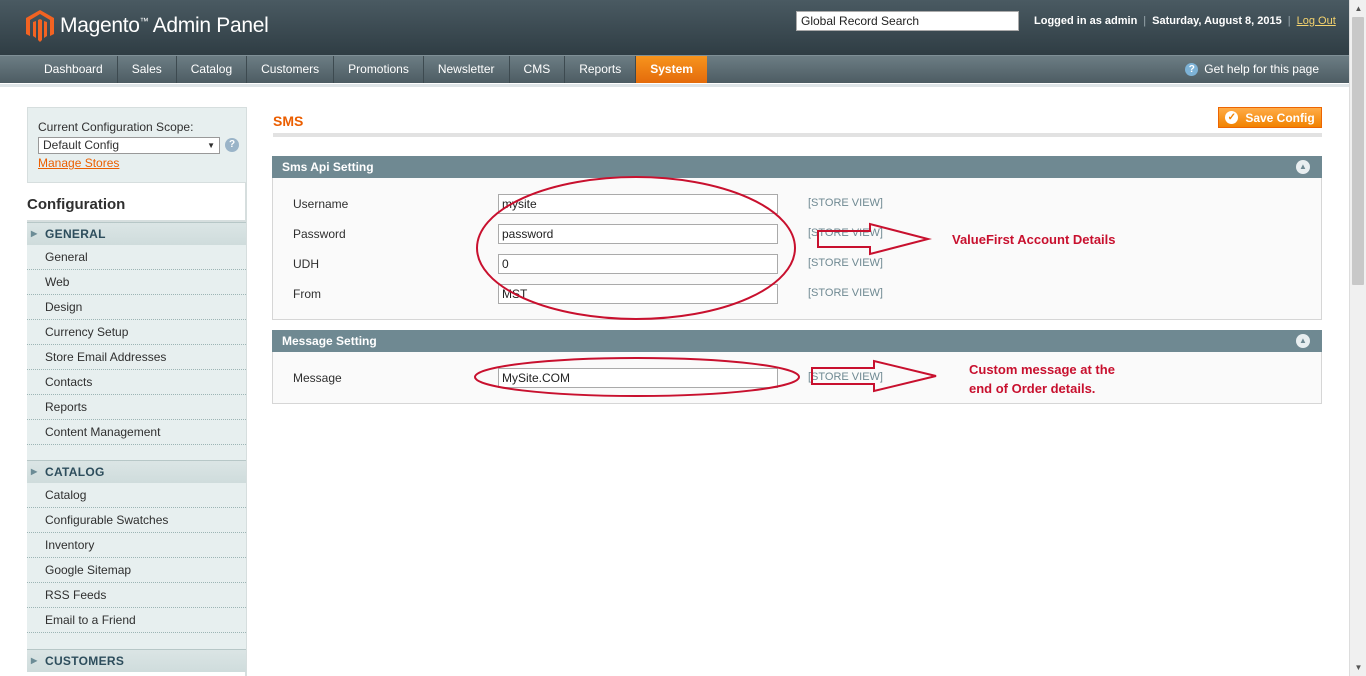  What do you see at coordinates (136, 520) in the screenshot?
I see `sidebar-item-configurable-swatches: Configurable Swatches` at bounding box center [136, 520].